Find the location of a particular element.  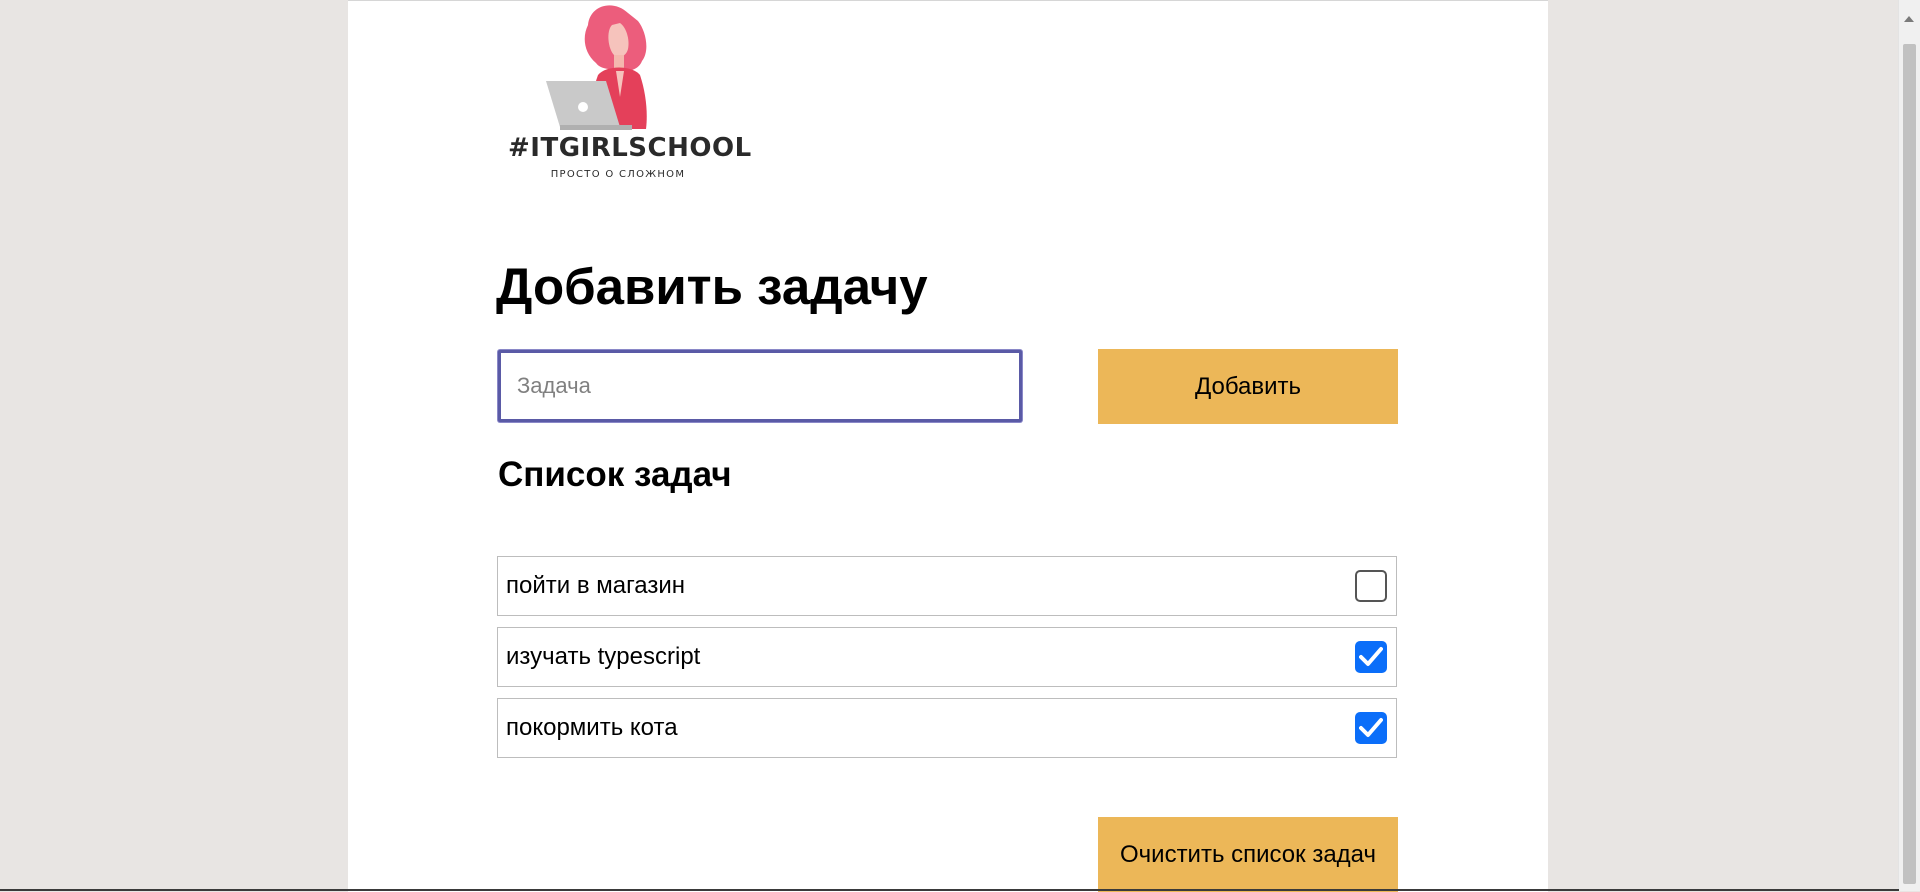

school-logo: #ITGIRLSCHOOL ПРОСТО О СЛОЖНОМ is located at coordinates (618, 94).